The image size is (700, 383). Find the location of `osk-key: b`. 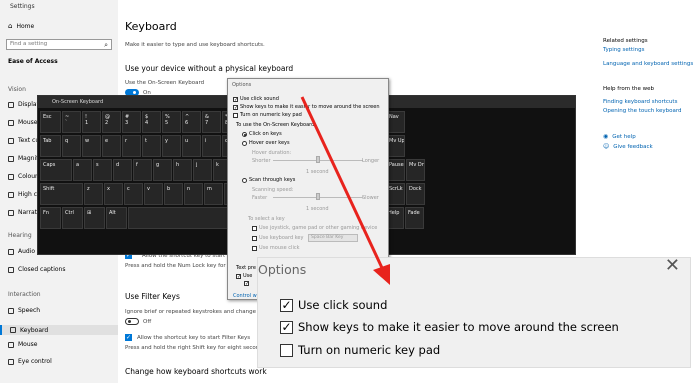

osk-key: b is located at coordinates (173, 194).